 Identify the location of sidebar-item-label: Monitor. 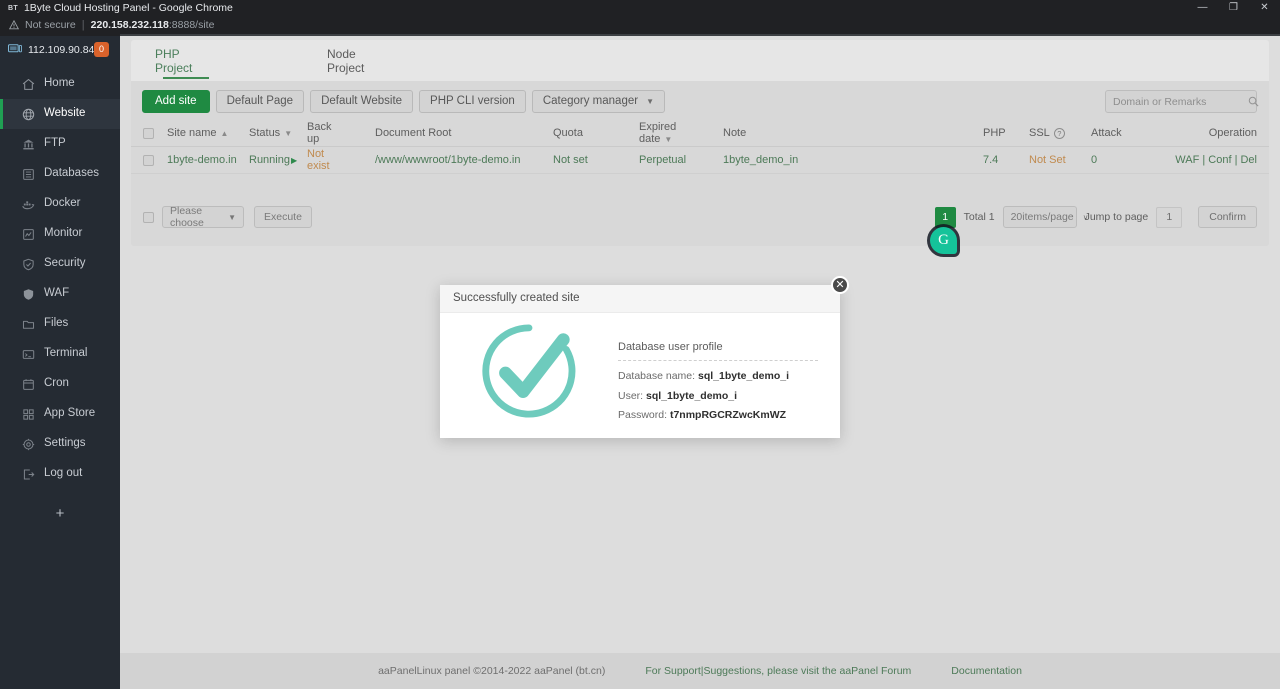
(63, 233).